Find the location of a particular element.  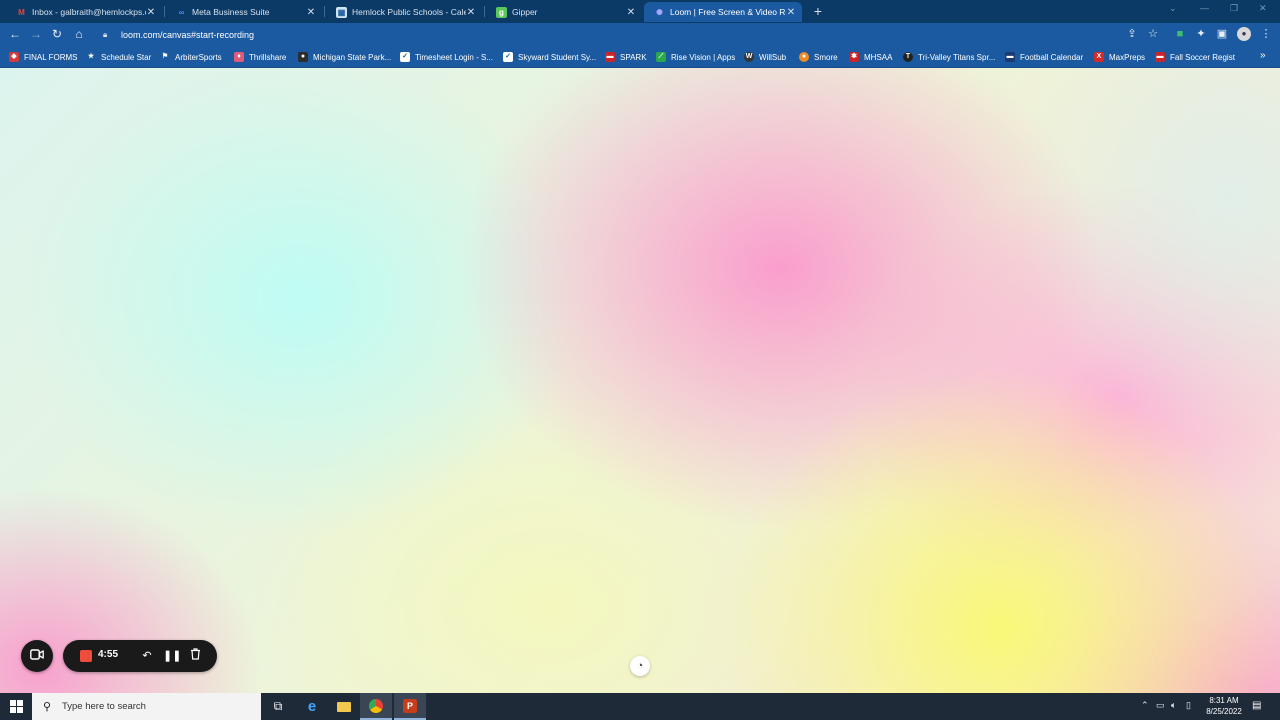

bookmark-item: ✱ MHSAA is located at coordinates (870, 57).